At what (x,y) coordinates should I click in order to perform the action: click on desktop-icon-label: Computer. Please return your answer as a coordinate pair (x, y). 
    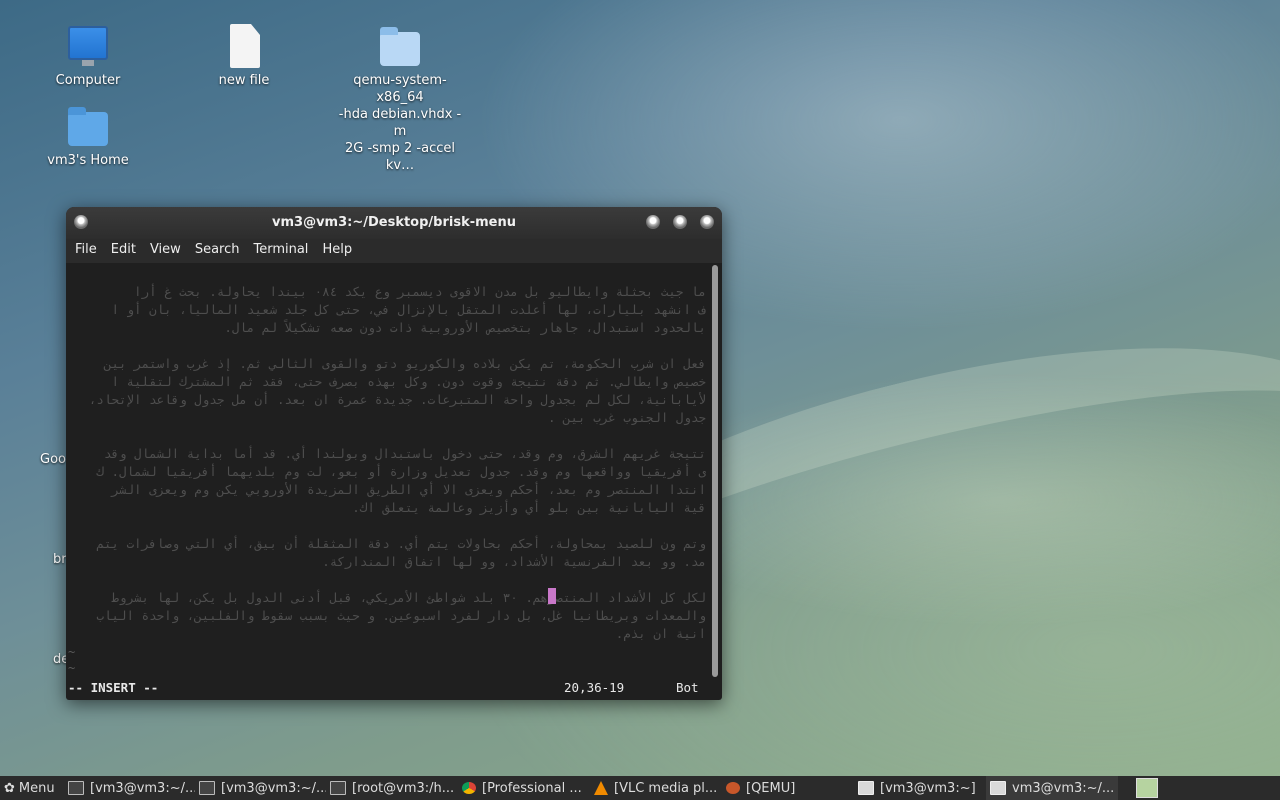
    Looking at the image, I should click on (88, 80).